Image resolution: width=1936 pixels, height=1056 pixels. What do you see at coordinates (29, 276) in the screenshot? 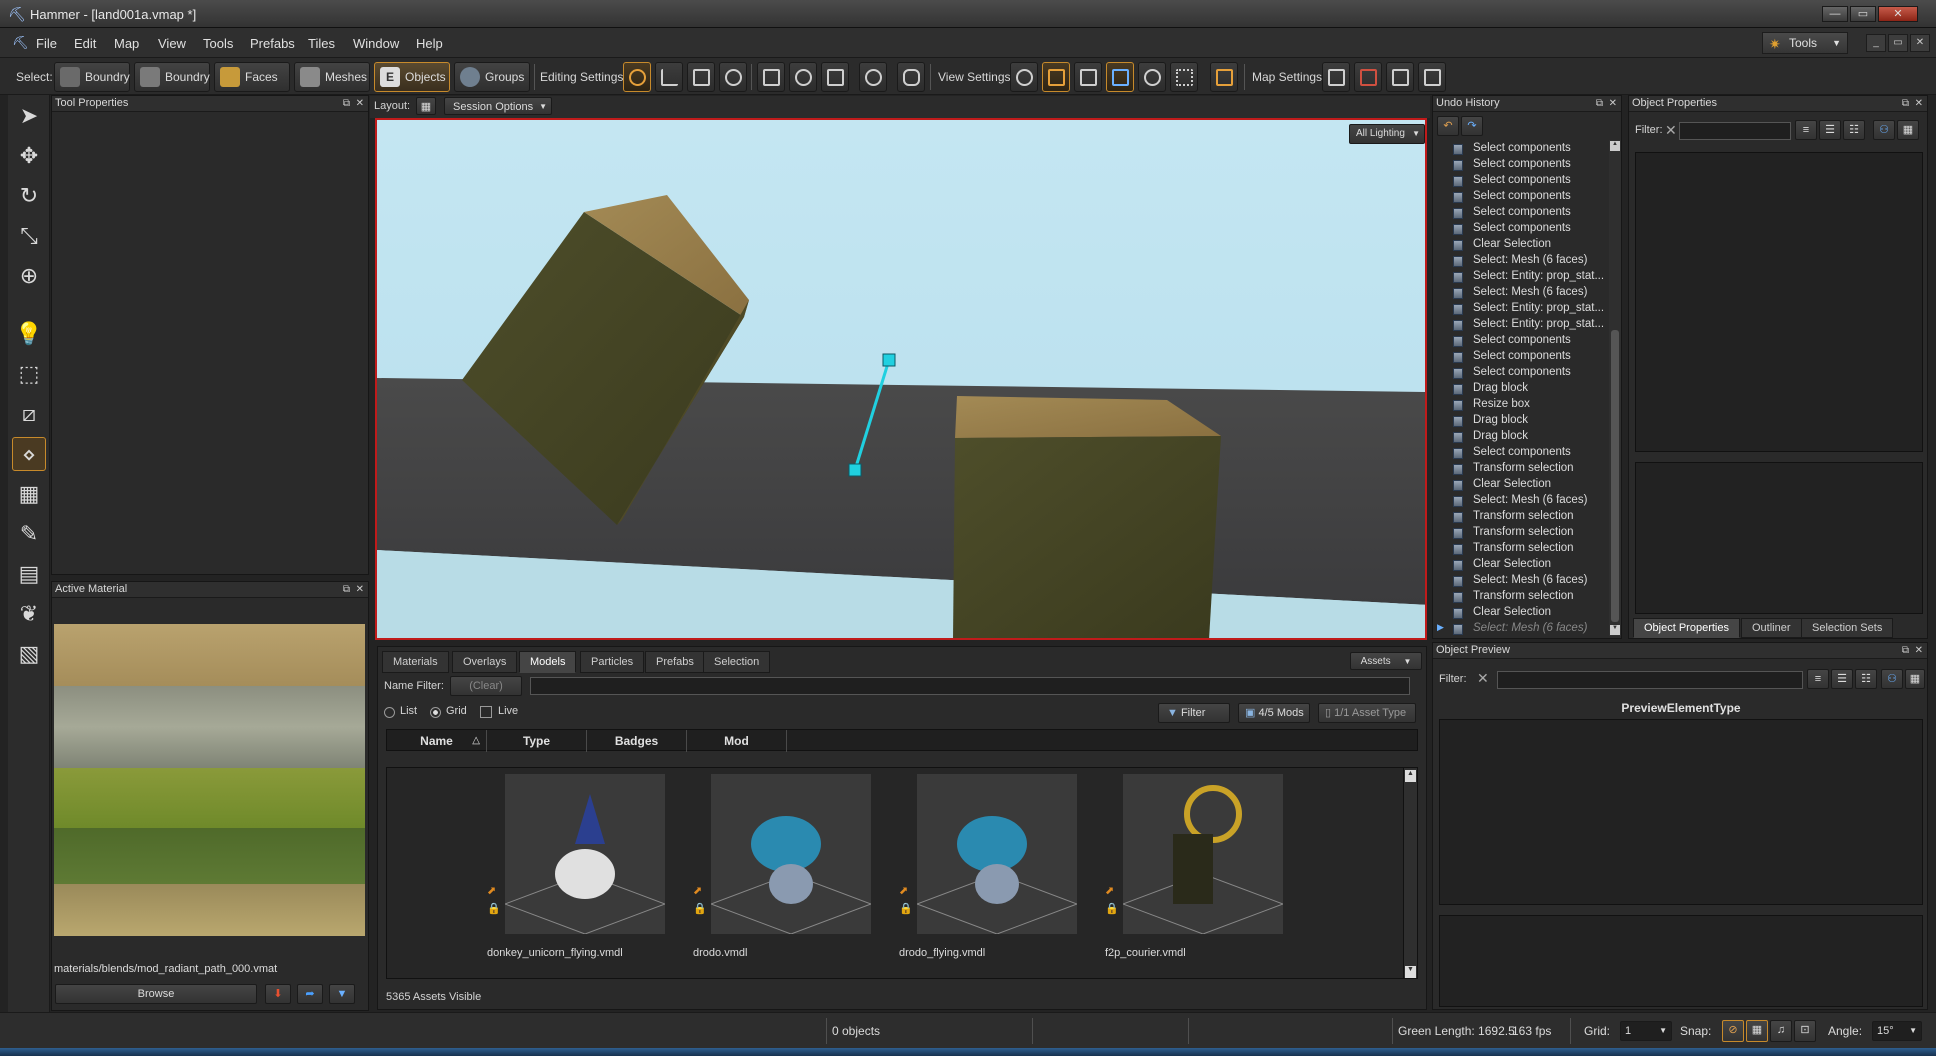
I see `pivot-tool-icon: ⊕` at bounding box center [29, 276].